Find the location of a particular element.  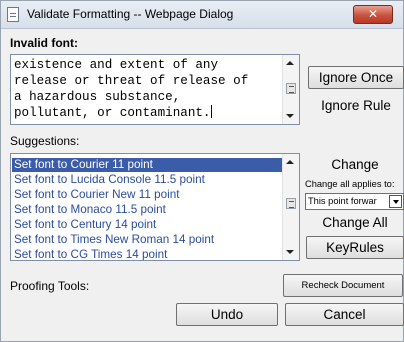

change-all-applies-label: Change all applies to: is located at coordinates (350, 184).